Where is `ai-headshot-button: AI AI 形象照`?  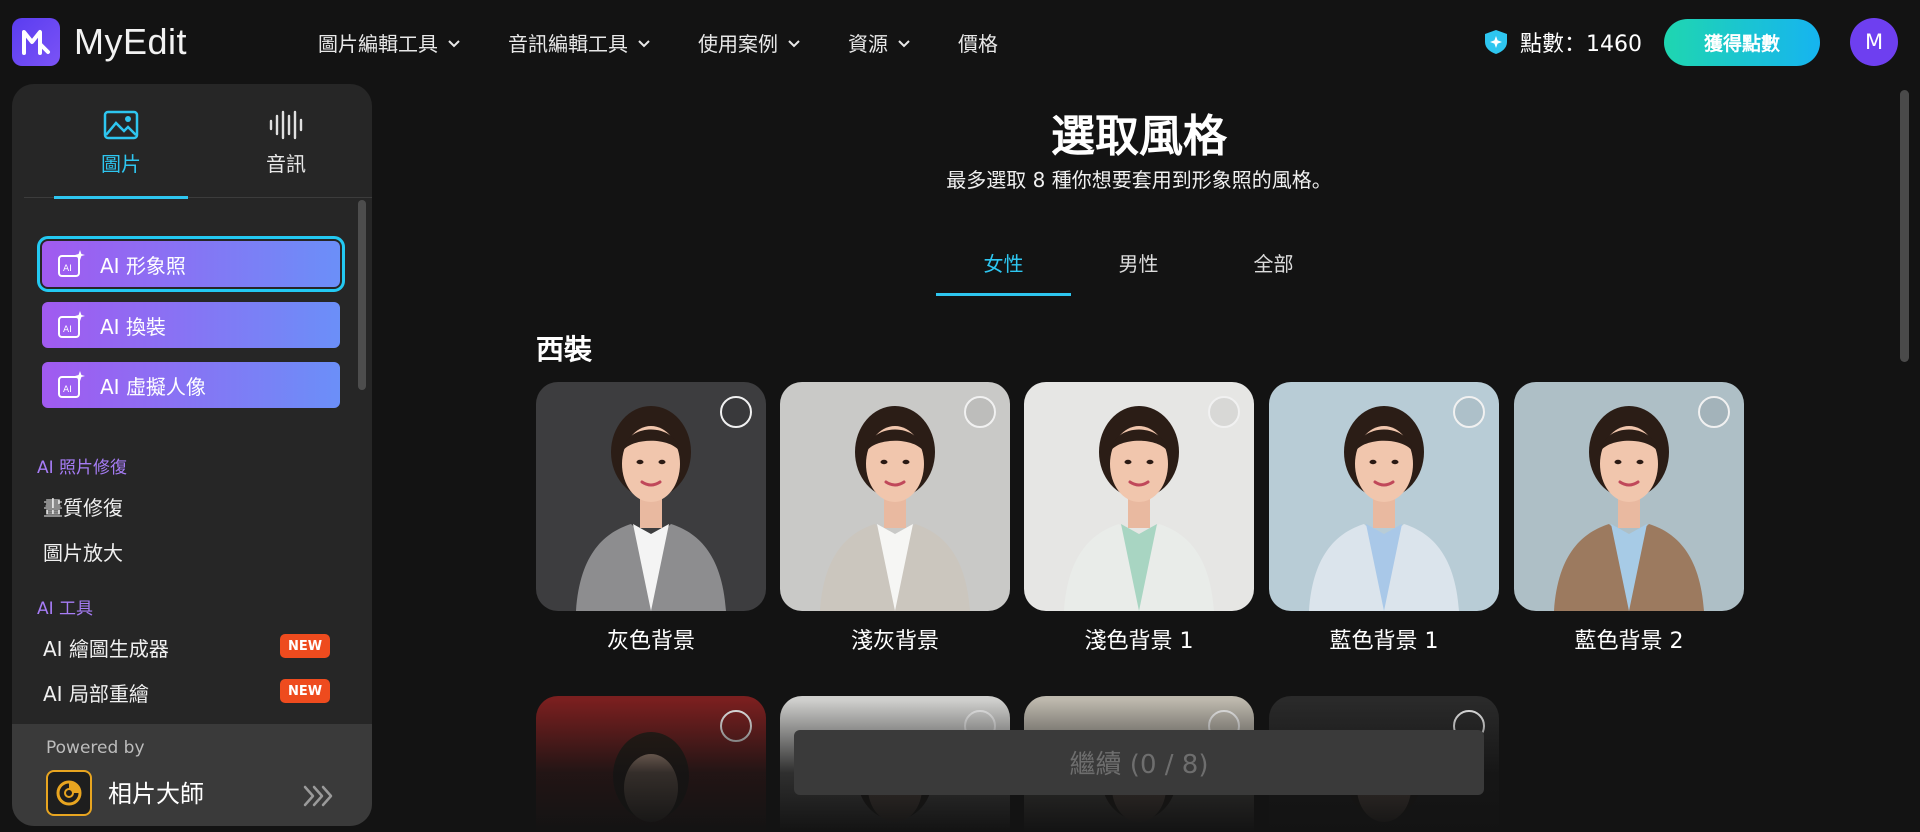
ai-headshot-button: AI AI 形象照 is located at coordinates (191, 264).